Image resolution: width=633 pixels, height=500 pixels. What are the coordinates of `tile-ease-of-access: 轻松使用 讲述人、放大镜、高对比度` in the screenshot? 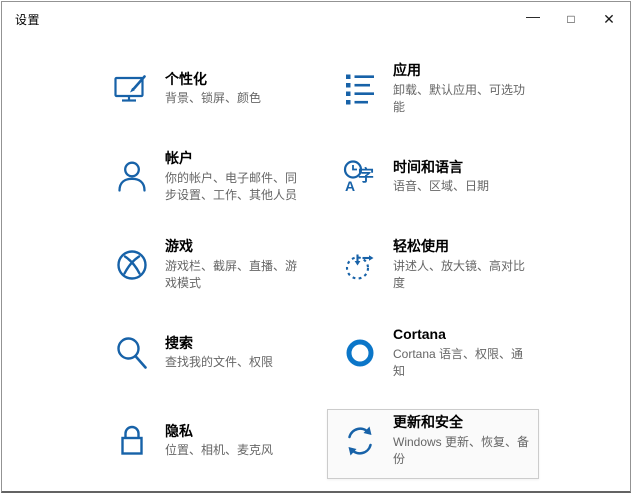 It's located at (433, 268).